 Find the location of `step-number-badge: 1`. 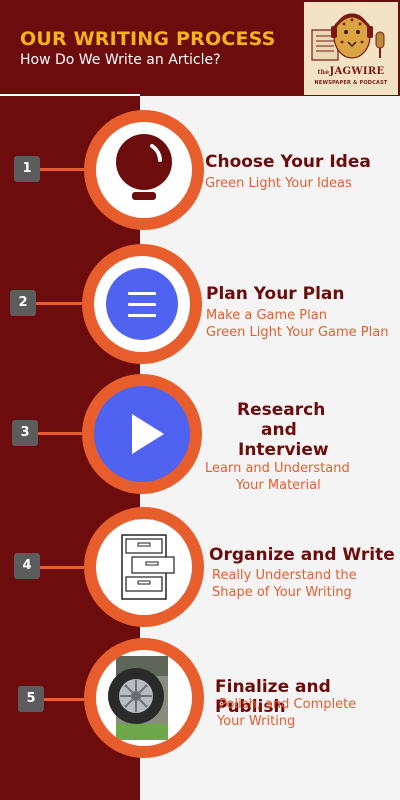

step-number-badge: 1 is located at coordinates (27, 169).